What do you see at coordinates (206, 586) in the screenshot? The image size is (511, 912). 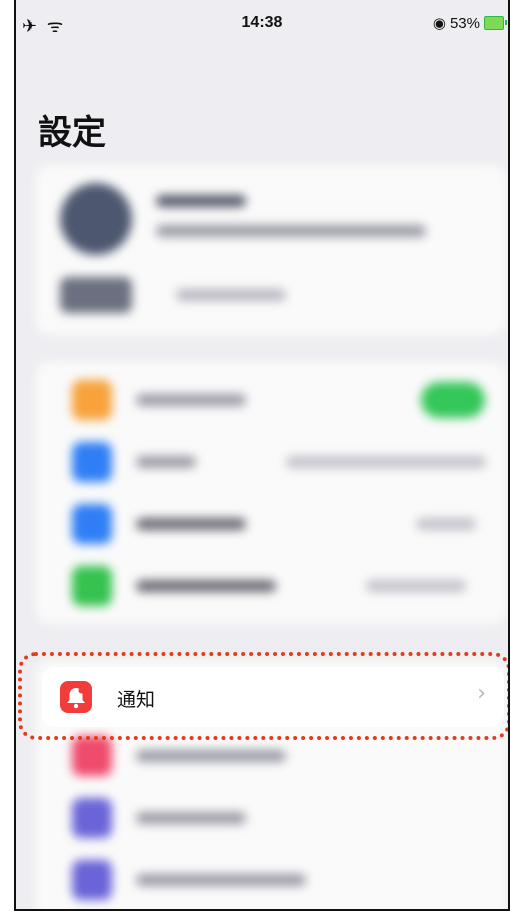 I see `cellular-label-blur` at bounding box center [206, 586].